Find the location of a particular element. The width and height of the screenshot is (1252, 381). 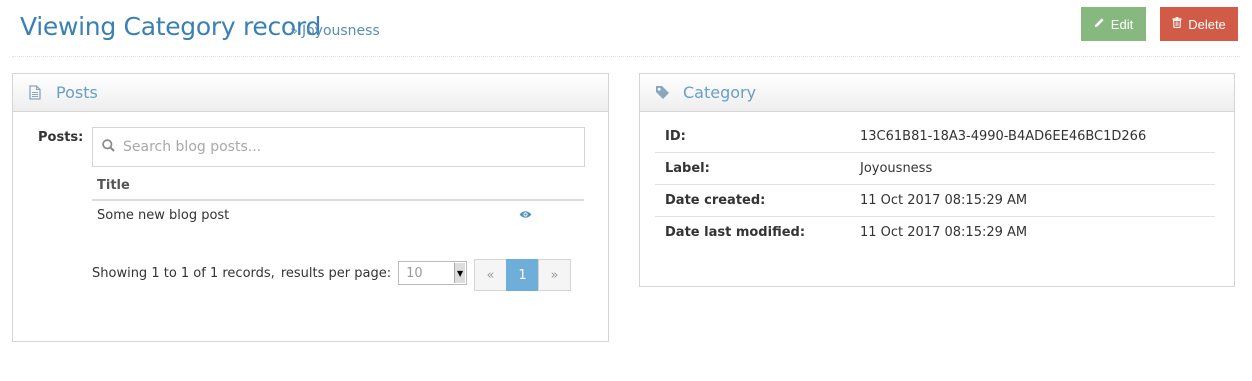

per-page-value: 10 is located at coordinates (414, 273).